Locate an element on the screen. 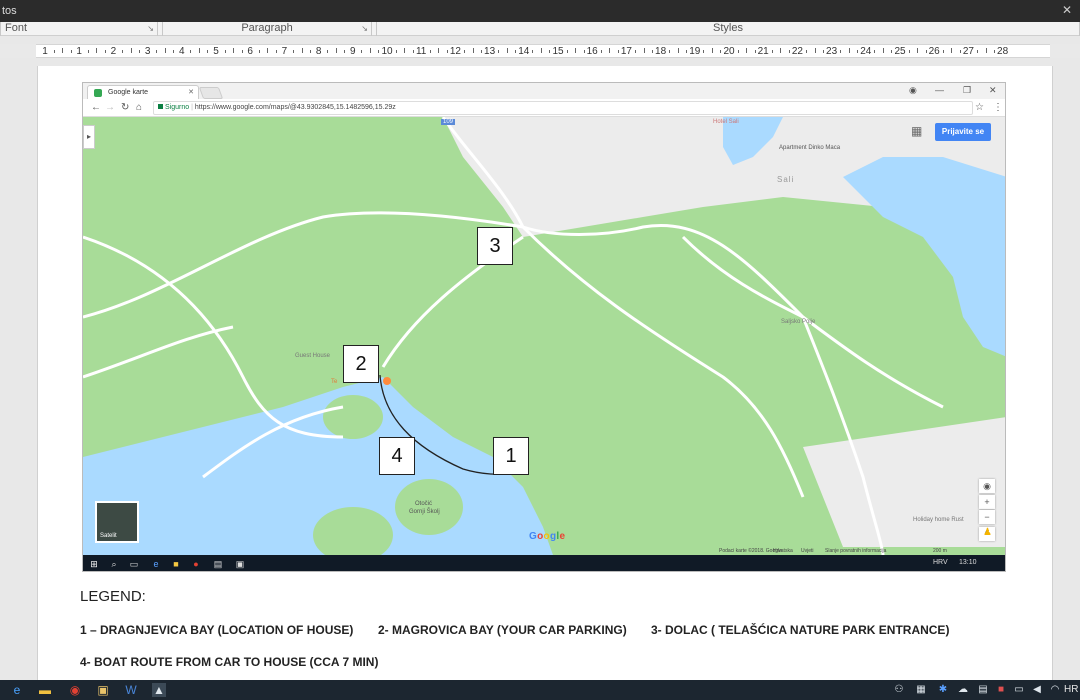 This screenshot has width=1080, height=700. ruler-tick-label: 10 is located at coordinates (387, 51).